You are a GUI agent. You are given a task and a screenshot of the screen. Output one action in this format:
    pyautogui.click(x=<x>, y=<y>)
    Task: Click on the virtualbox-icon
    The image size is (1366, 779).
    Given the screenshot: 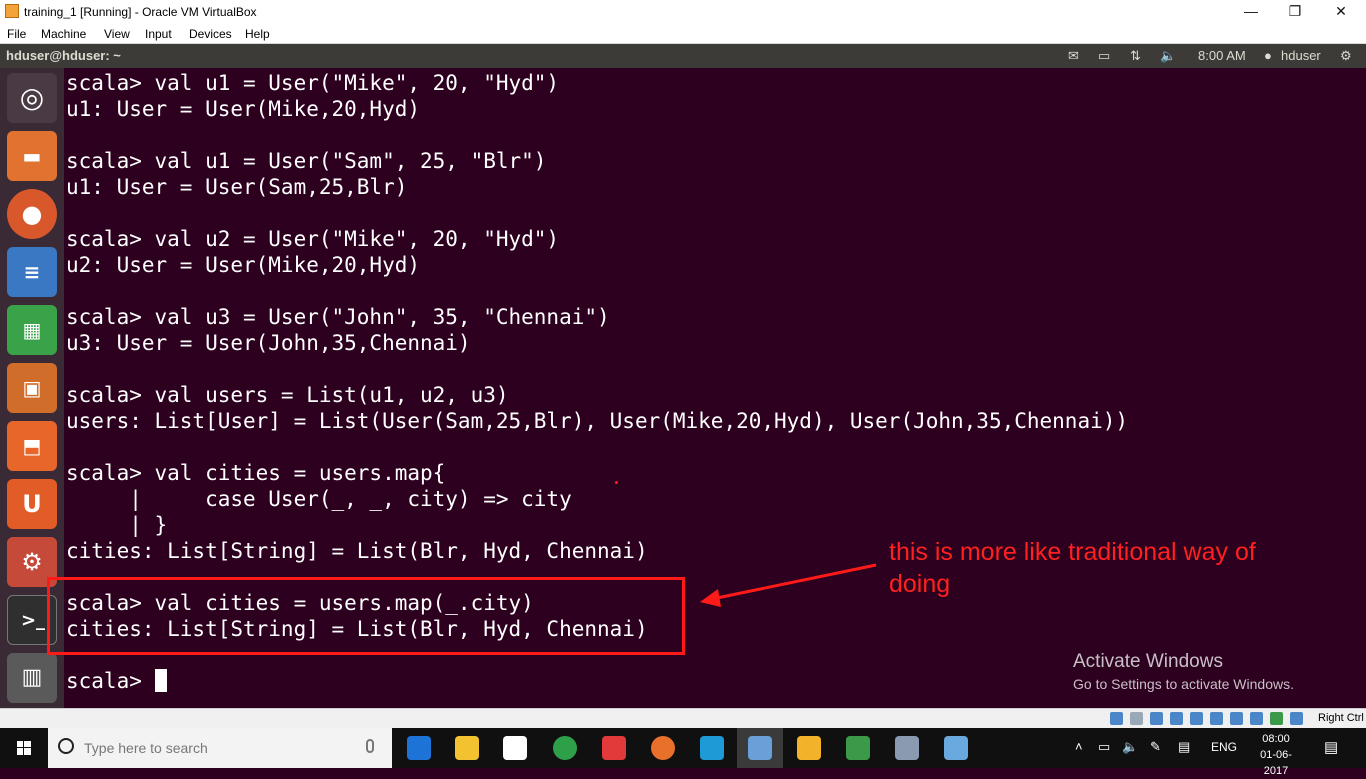 What is the action you would take?
    pyautogui.click(x=12, y=11)
    